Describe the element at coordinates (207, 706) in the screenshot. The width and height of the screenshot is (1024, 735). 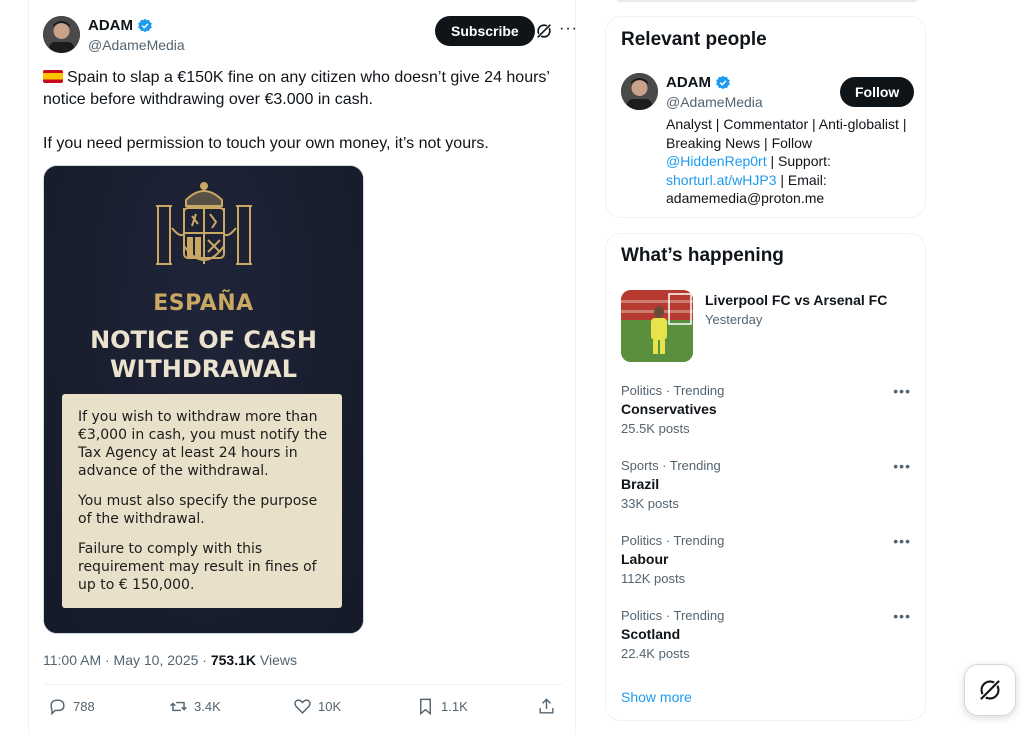
I see `repost-count: 3.4K` at that location.